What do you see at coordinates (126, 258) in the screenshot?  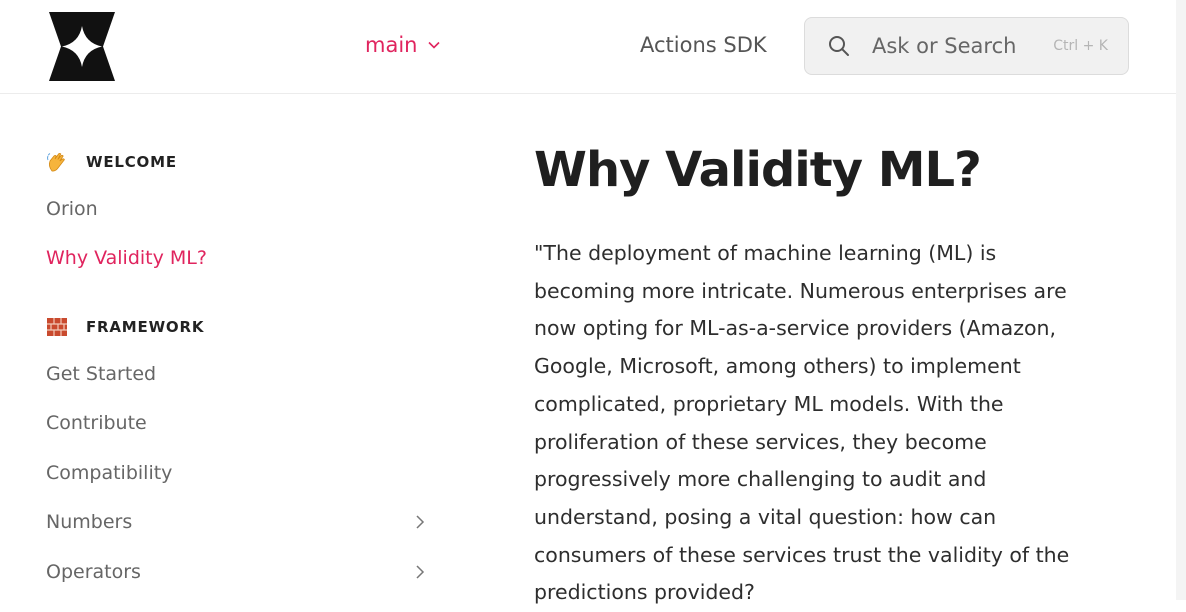 I see `sidebar-item-label: Why Validity ML?` at bounding box center [126, 258].